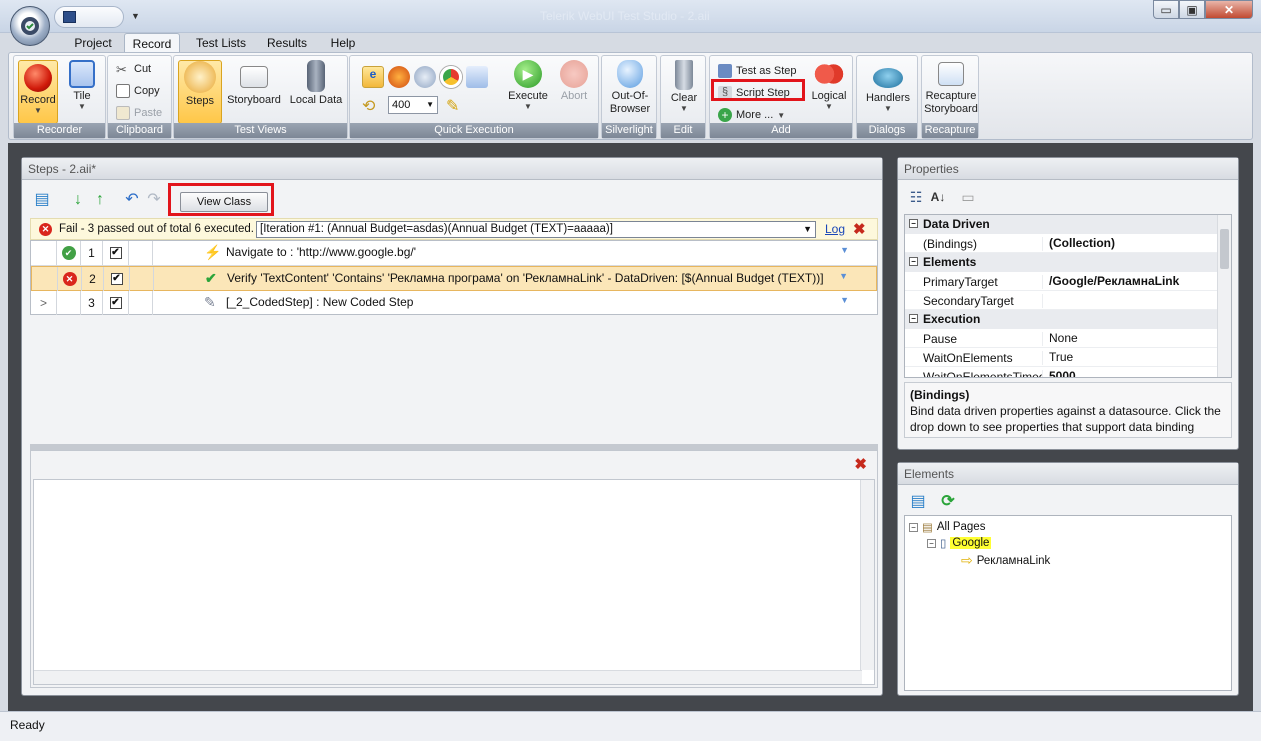 The image size is (1261, 741). Describe the element at coordinates (287, 43) in the screenshot. I see `tab-results: Results` at that location.